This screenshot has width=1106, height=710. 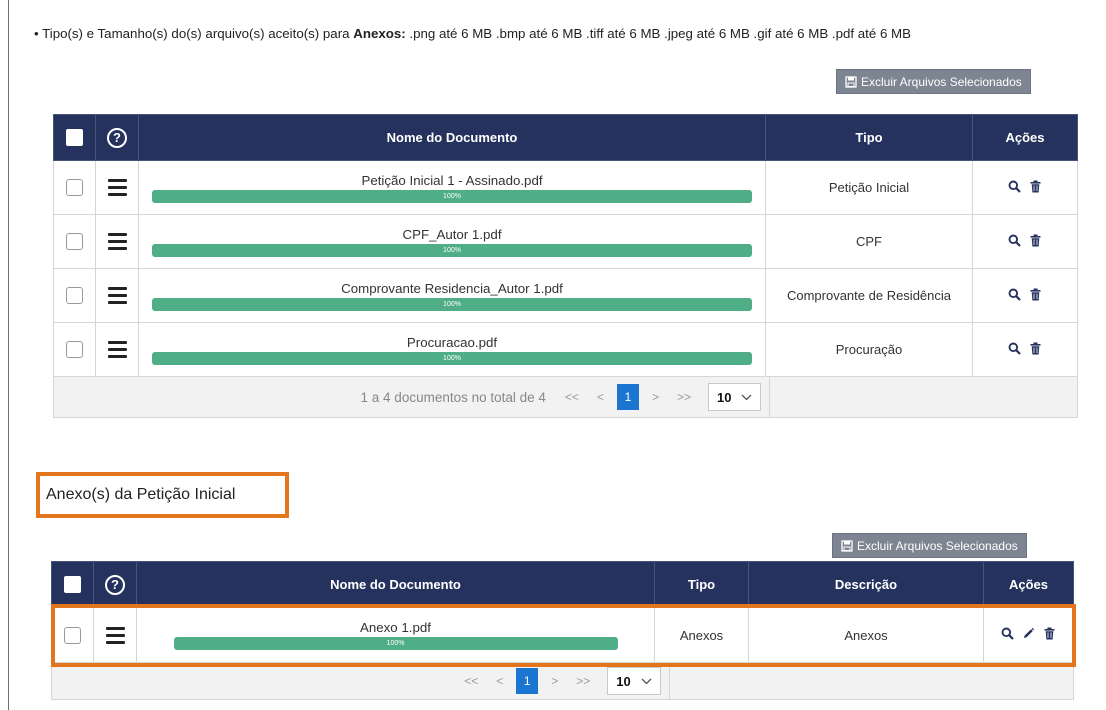 I want to click on row-name-cell: Anexo 1.pdf 100%, so click(x=395, y=635).